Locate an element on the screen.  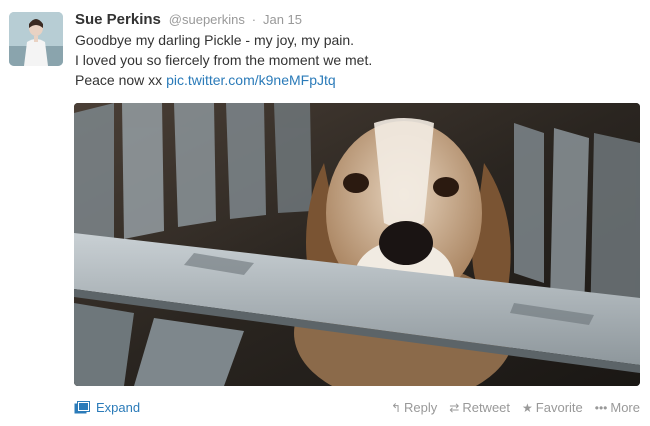
reply-button: ↰ Reply is located at coordinates (414, 407).